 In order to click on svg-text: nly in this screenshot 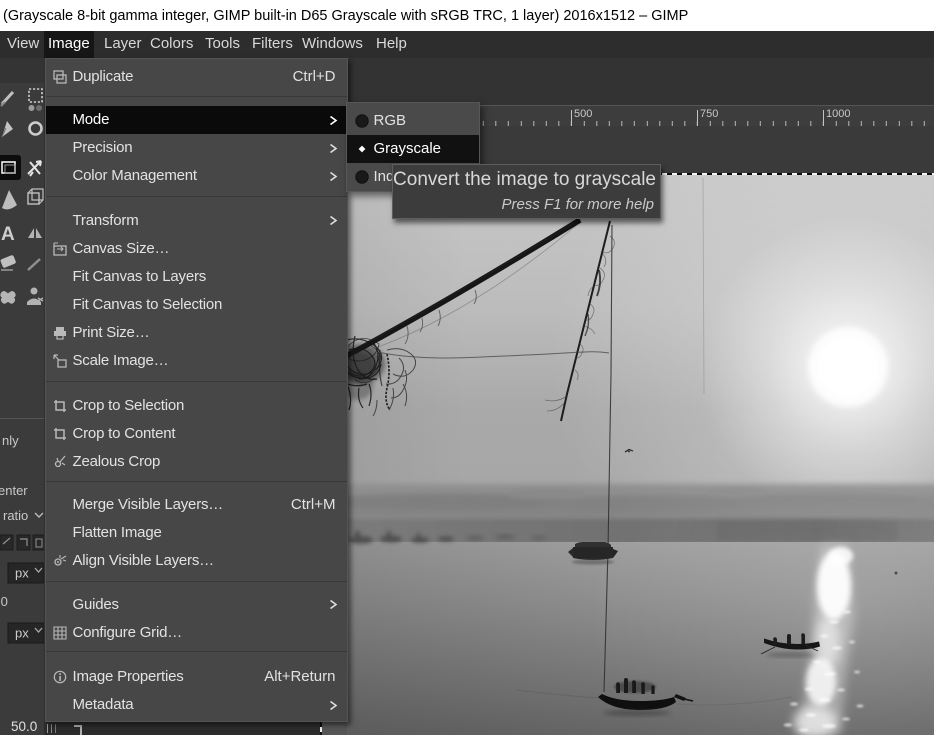, I will do `click(10, 440)`.